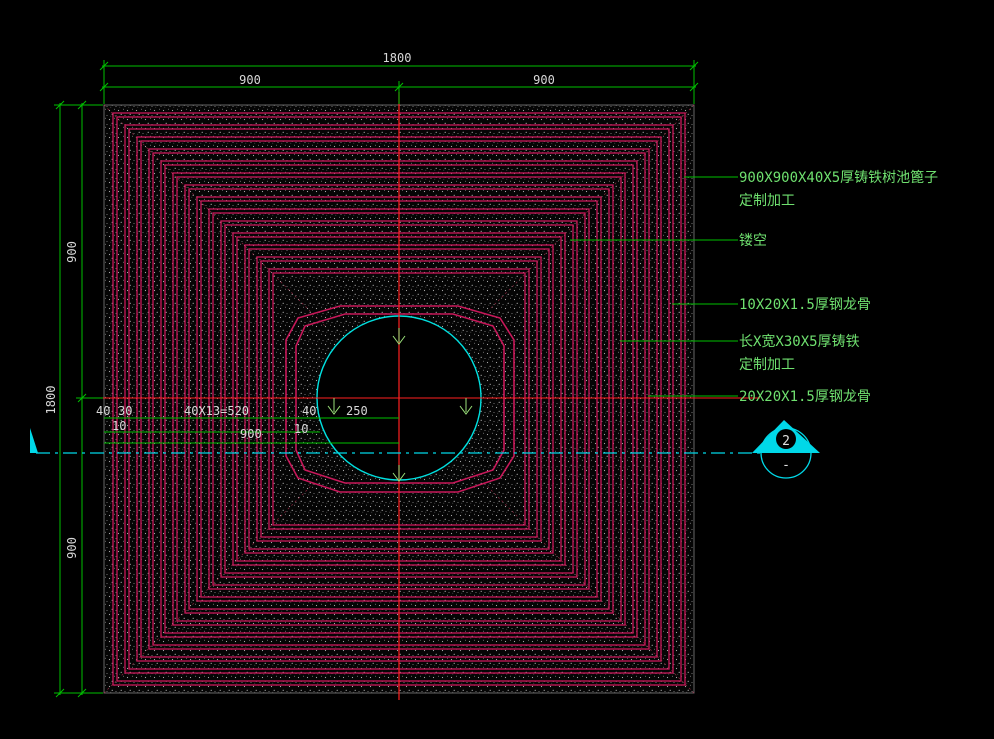  What do you see at coordinates (51, 400) in the screenshot?
I see `dim-overall-height: 1800` at bounding box center [51, 400].